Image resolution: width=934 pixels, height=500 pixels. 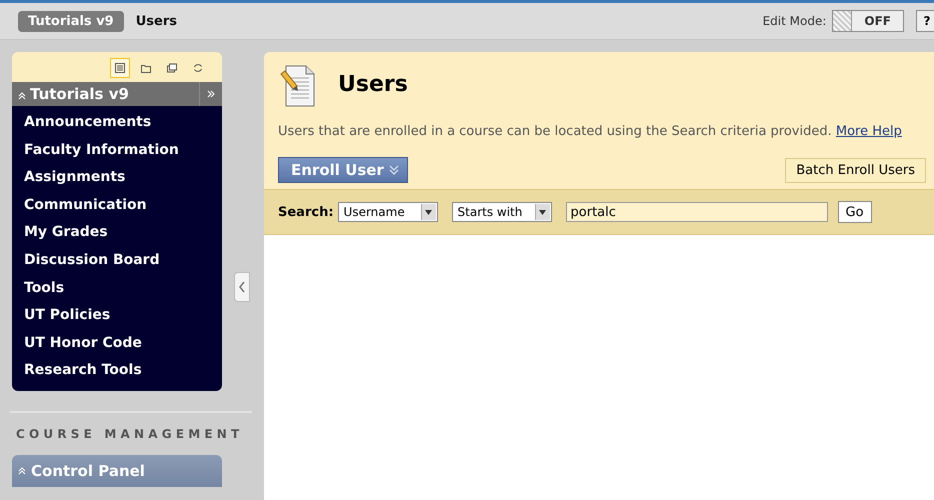 I want to click on edit-mode-toggle: OFF, so click(x=868, y=21).